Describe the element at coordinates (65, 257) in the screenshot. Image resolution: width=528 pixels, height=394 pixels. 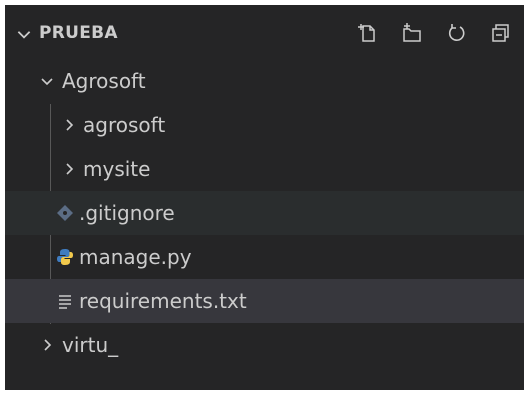
I see `python-icon` at that location.